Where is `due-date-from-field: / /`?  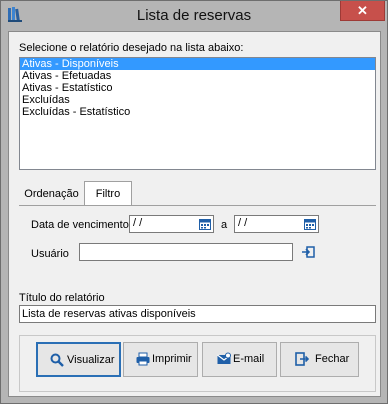
due-date-from-field: / / is located at coordinates (171, 224).